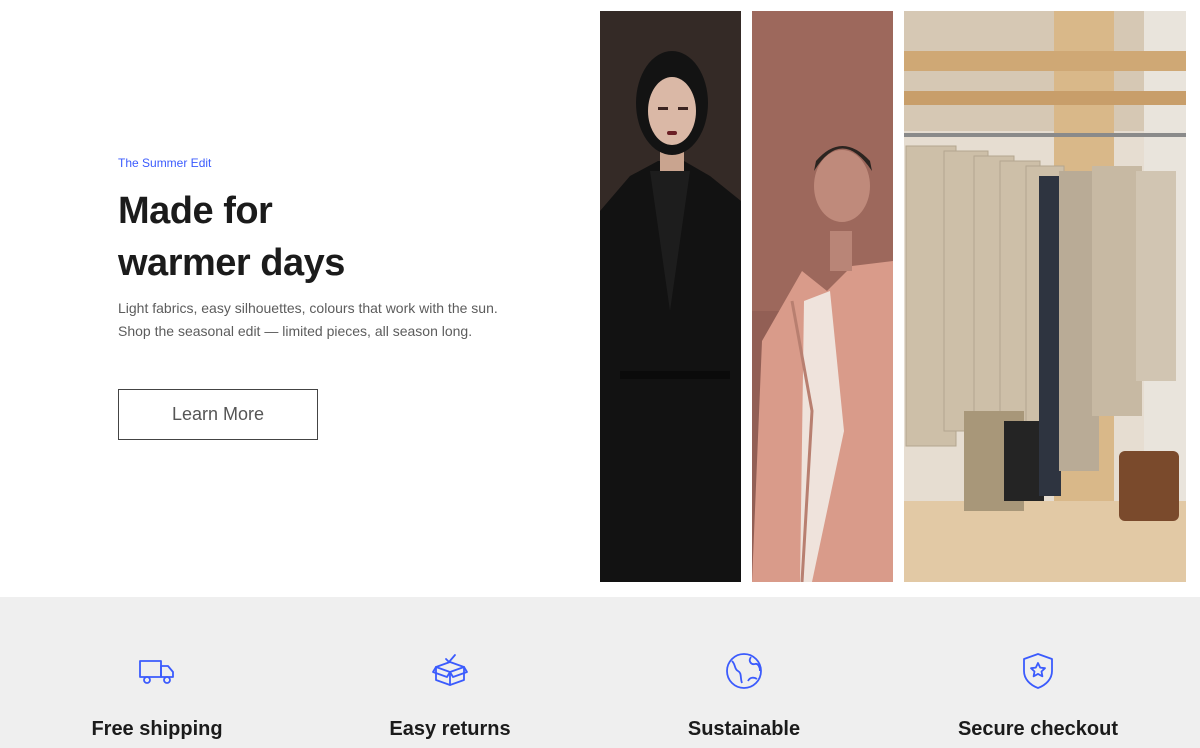  I want to click on learn-more-button: Learn More, so click(218, 414).